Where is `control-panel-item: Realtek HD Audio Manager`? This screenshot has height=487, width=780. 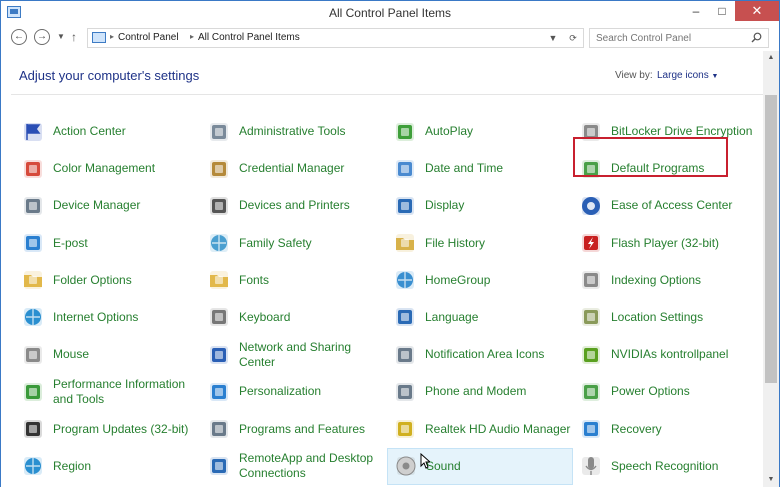 control-panel-item: Realtek HD Audio Manager is located at coordinates (480, 429).